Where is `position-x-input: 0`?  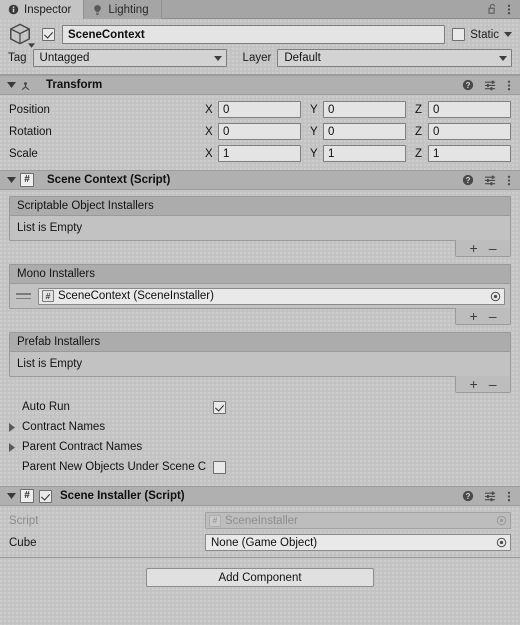 position-x-input: 0 is located at coordinates (259, 109).